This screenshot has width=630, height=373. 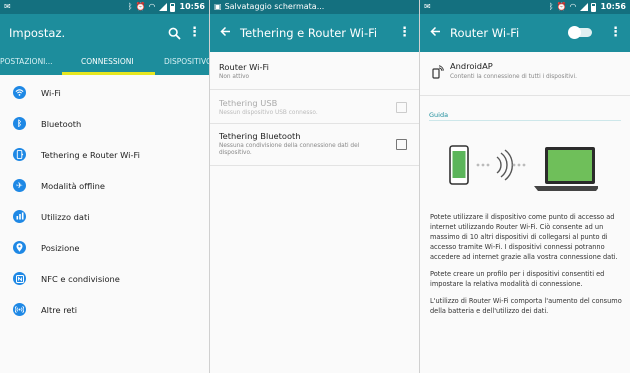 I want to click on menu-item-label: Utilizzo dati, so click(x=65, y=216).